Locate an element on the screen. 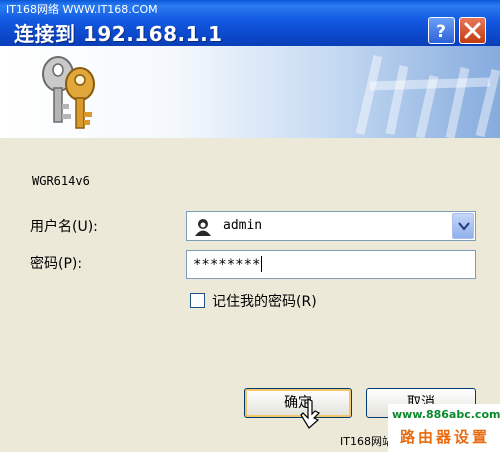 This screenshot has width=500, height=452. keys-icon is located at coordinates (68, 92).